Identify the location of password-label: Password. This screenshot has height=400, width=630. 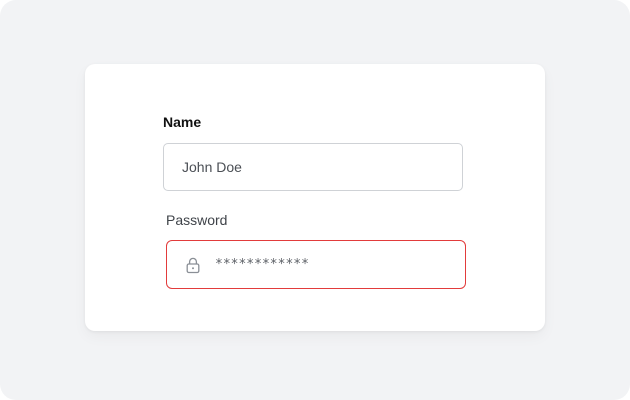
(197, 220).